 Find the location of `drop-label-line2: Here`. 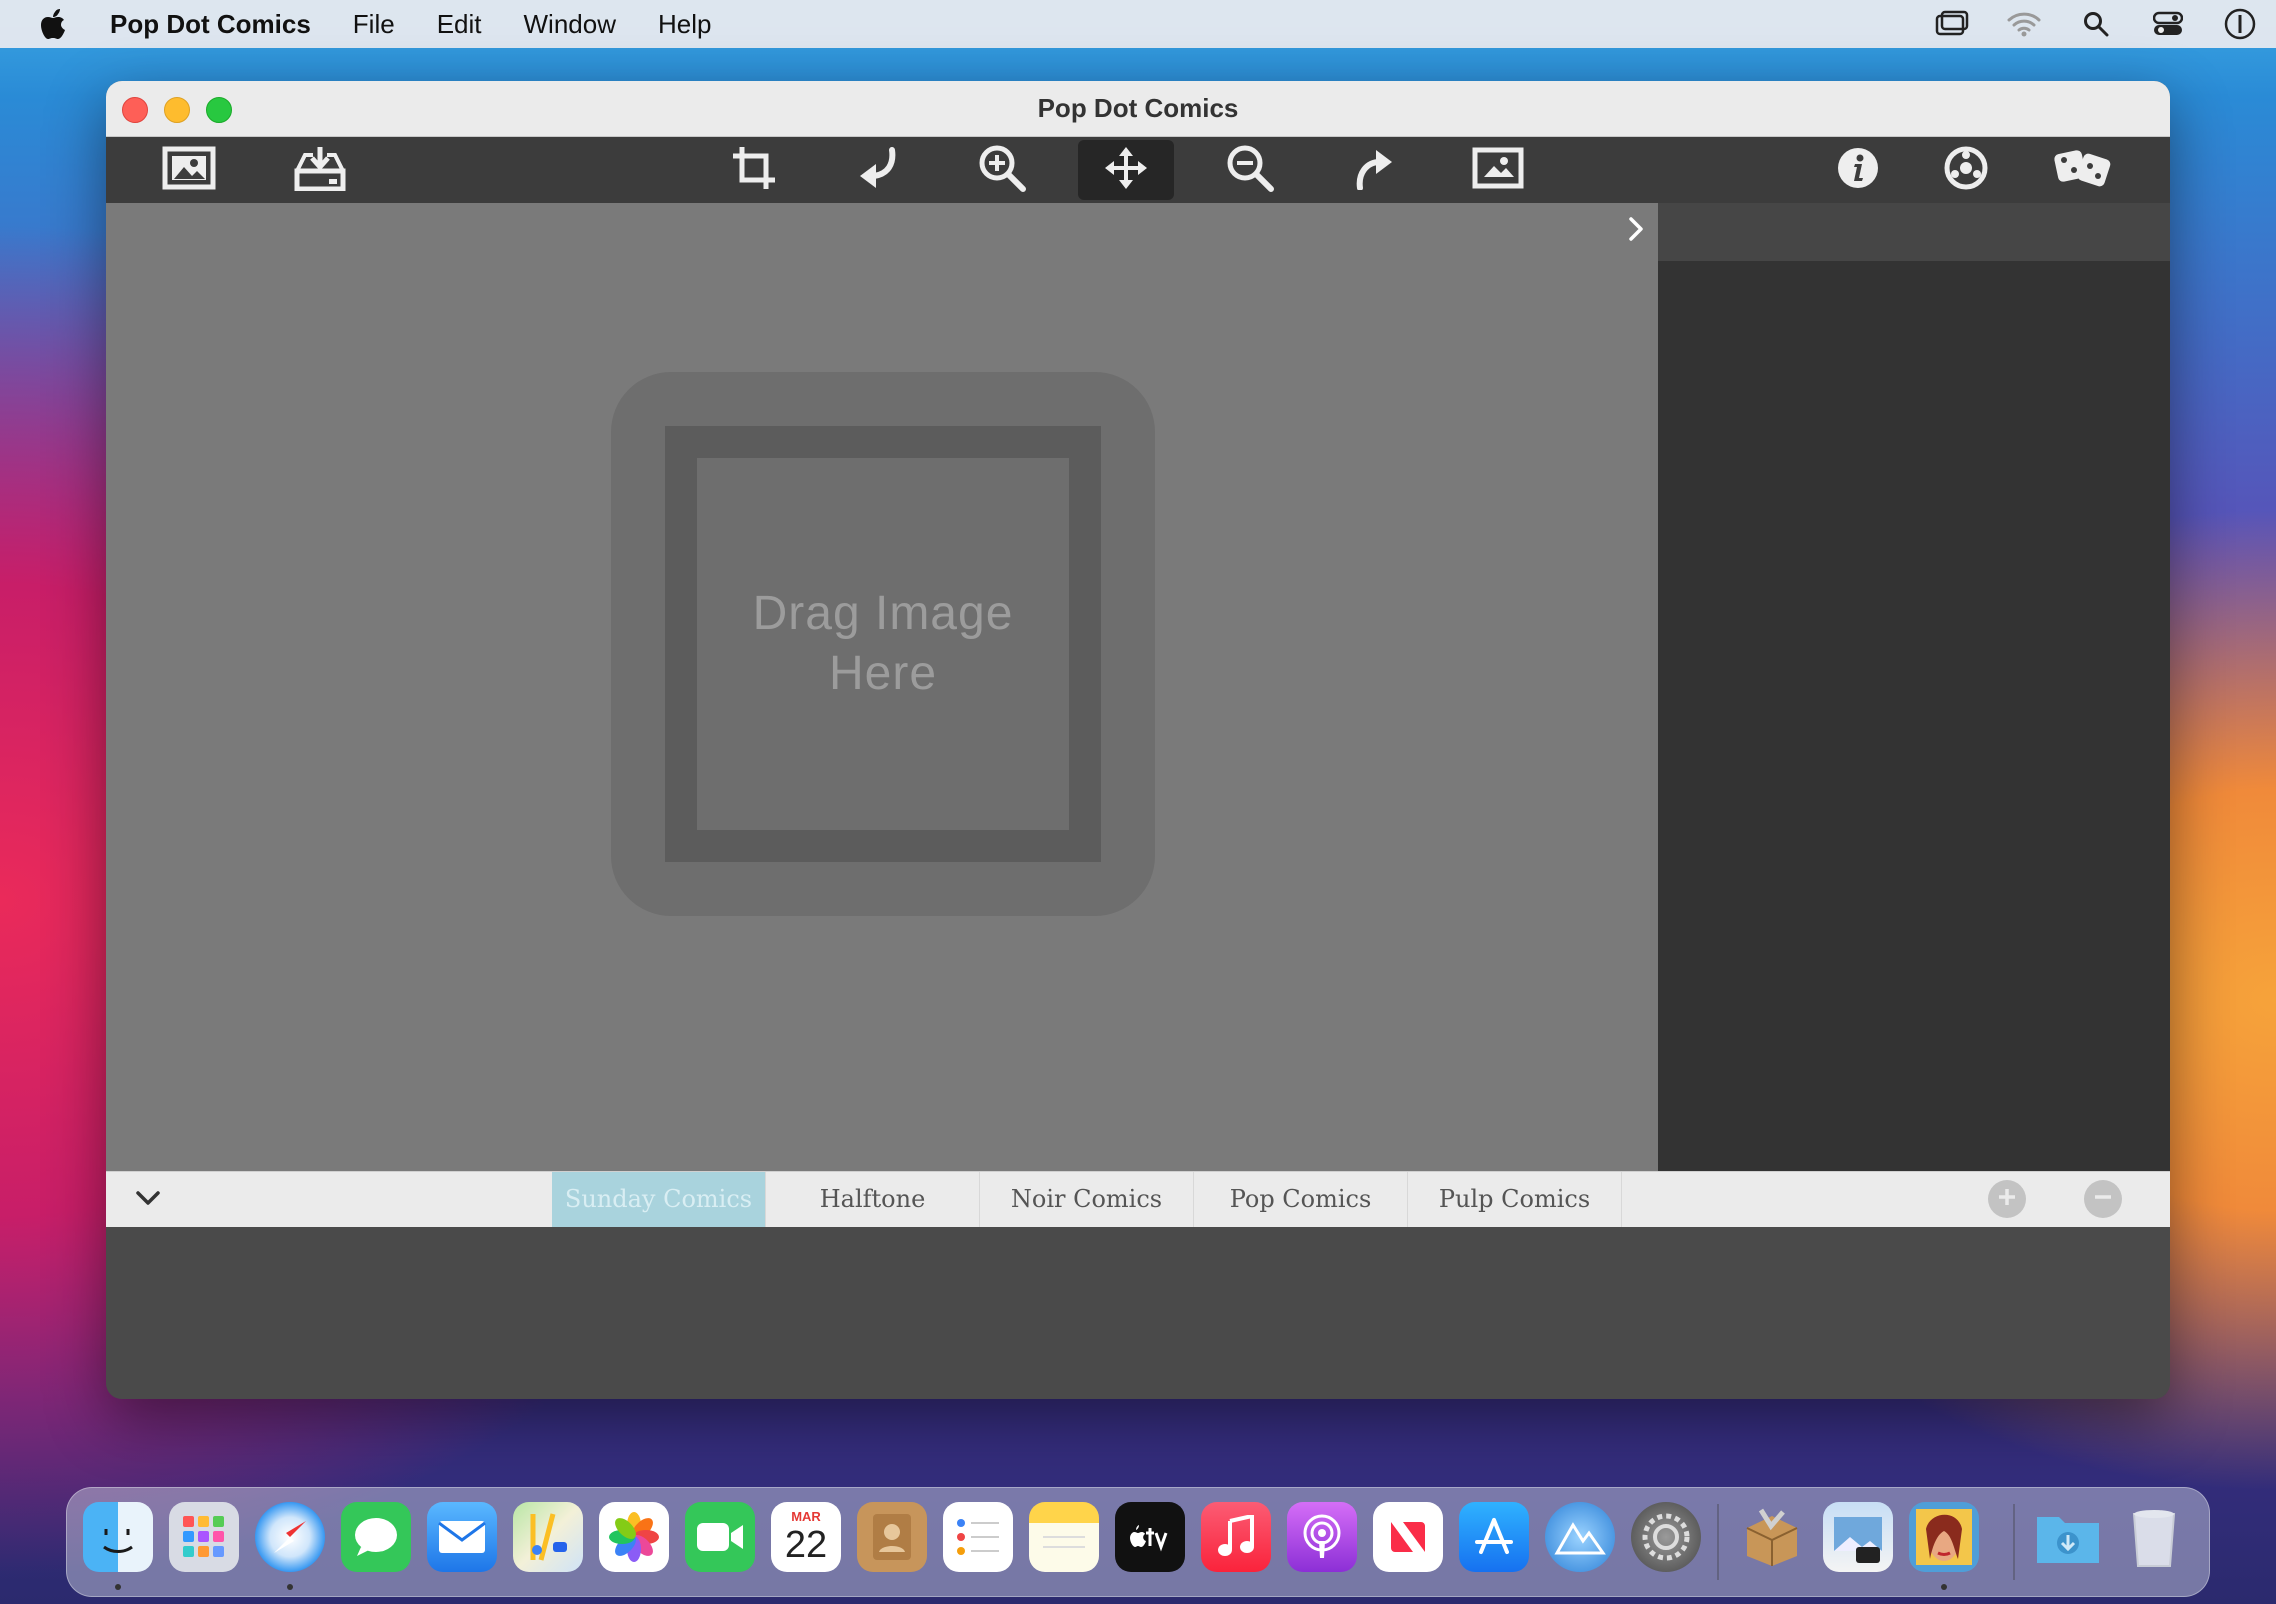

drop-label-line2: Here is located at coordinates (883, 673).